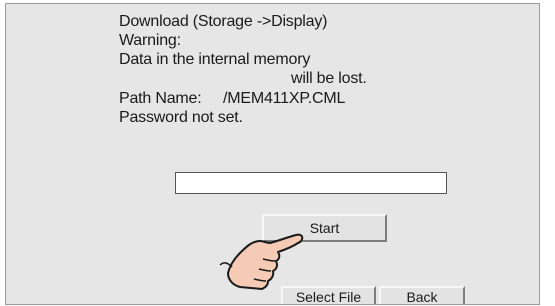  What do you see at coordinates (215, 59) in the screenshot?
I see `warning-text-line1: Data in the internal memory` at bounding box center [215, 59].